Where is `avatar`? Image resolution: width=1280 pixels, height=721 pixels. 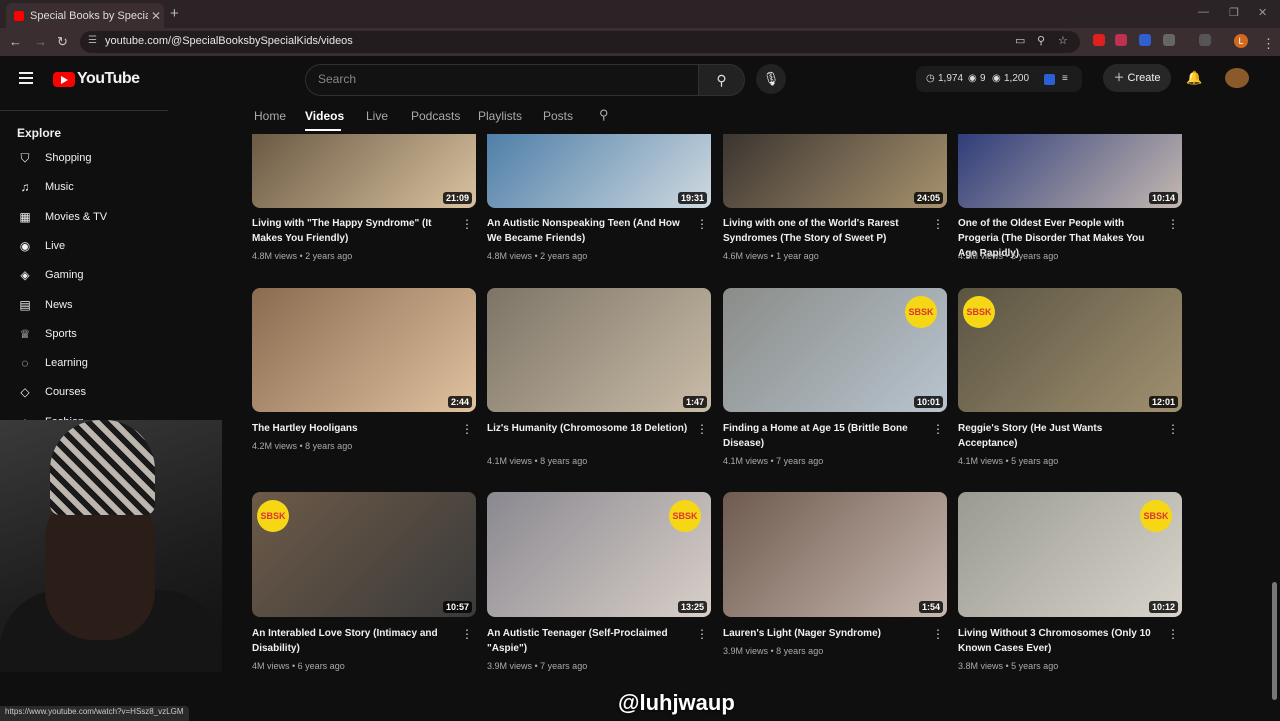 avatar is located at coordinates (1237, 78).